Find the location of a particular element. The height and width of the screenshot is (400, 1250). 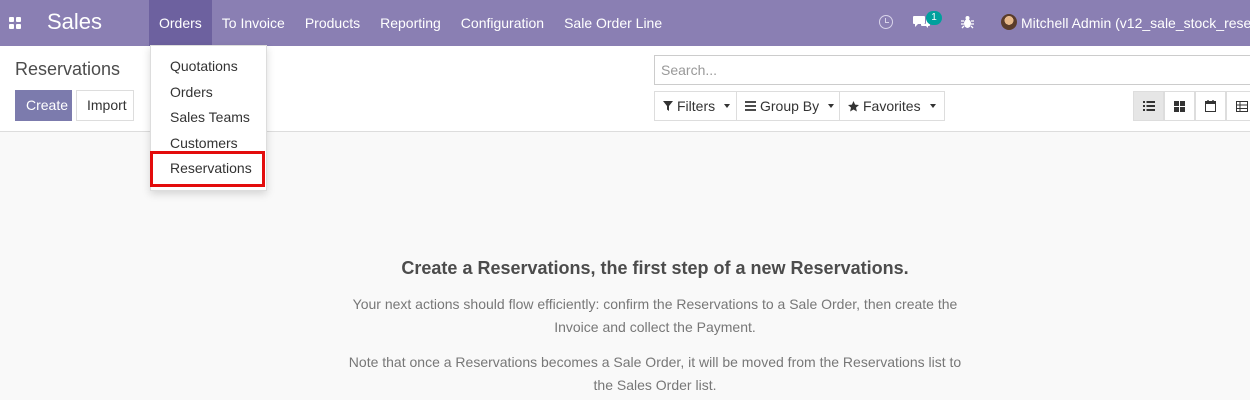

dropdown-item-quotations: Quotations is located at coordinates (208, 66).